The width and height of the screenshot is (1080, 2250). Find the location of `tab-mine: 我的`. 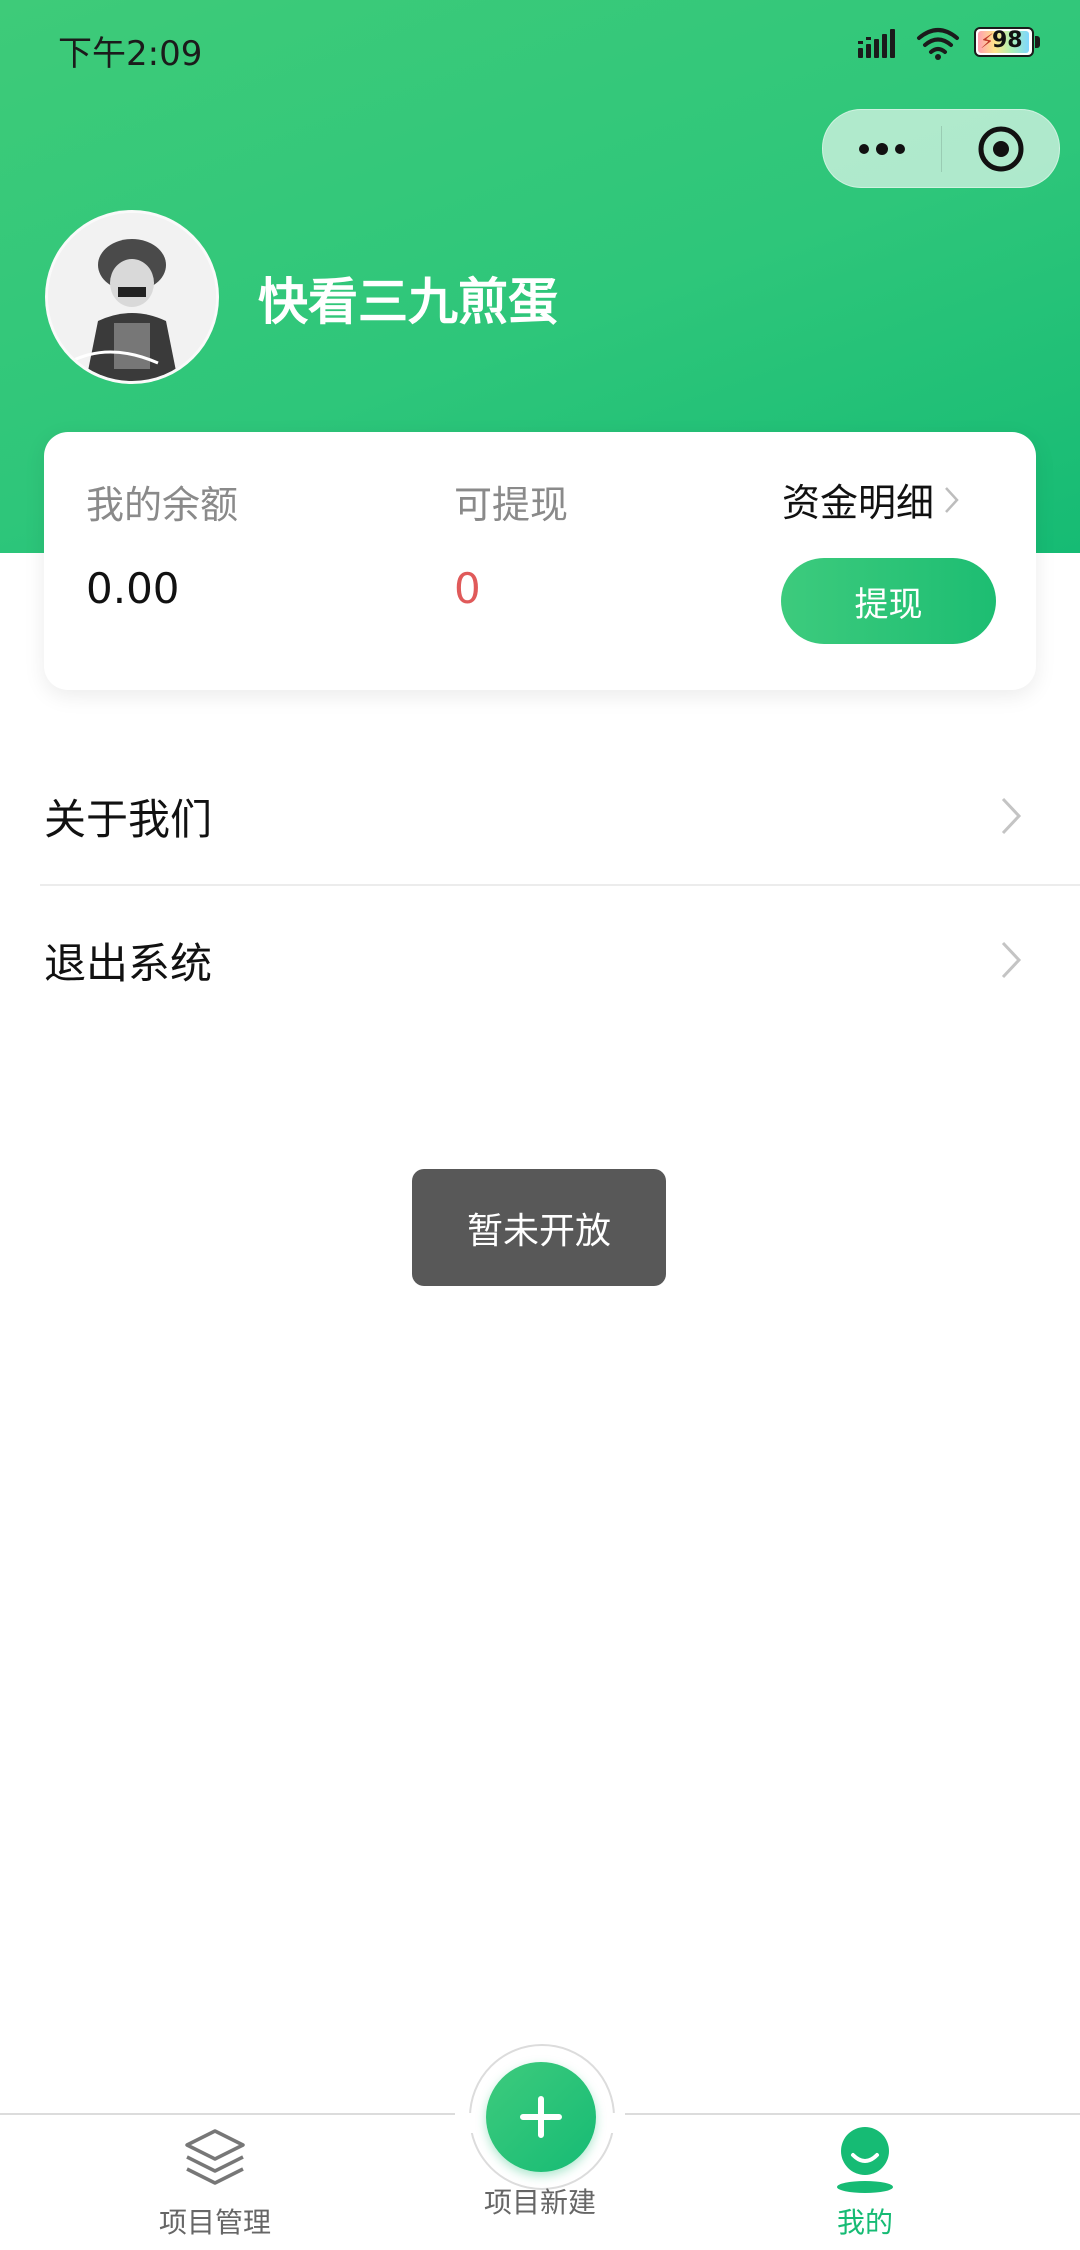

tab-mine: 我的 is located at coordinates (865, 2183).